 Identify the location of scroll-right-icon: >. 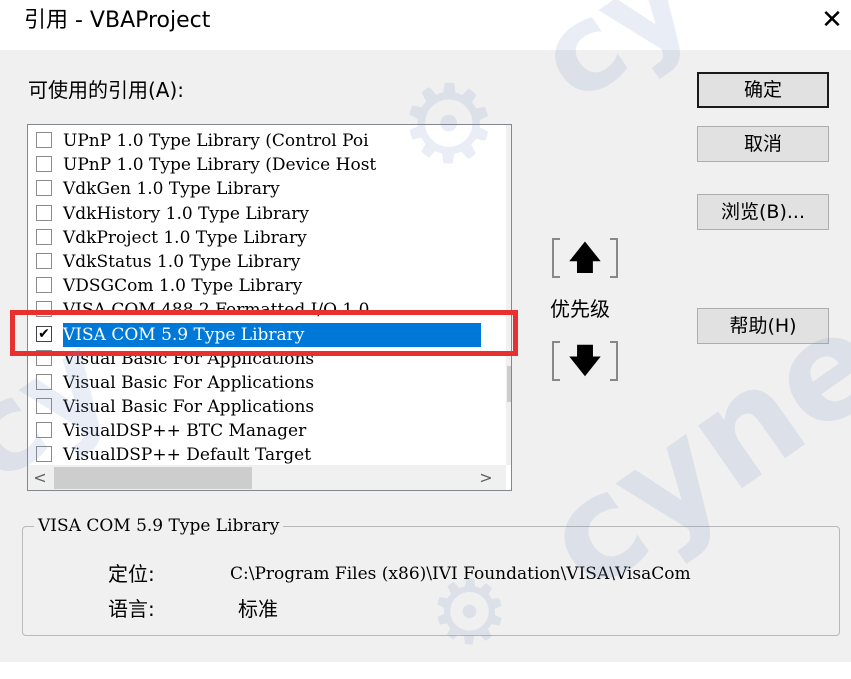
(486, 478).